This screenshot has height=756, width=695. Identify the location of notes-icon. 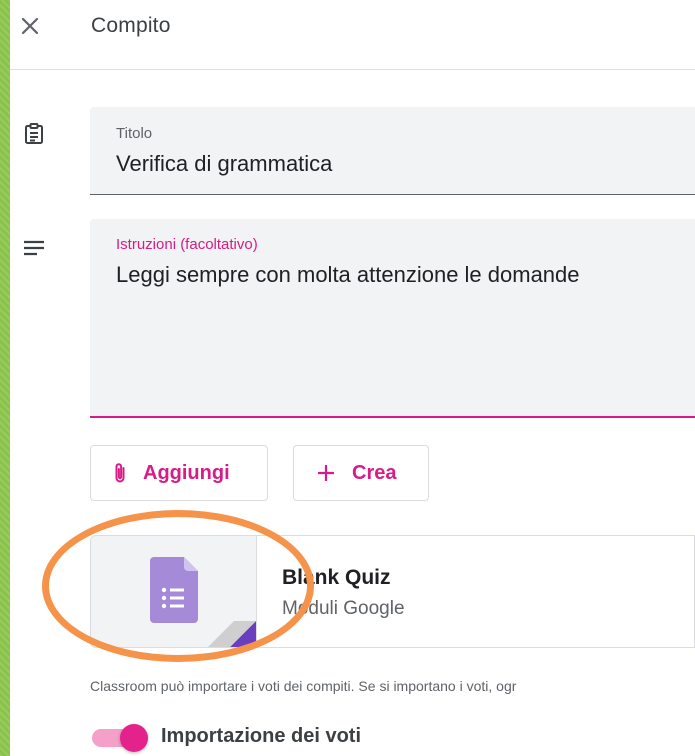
(34, 248).